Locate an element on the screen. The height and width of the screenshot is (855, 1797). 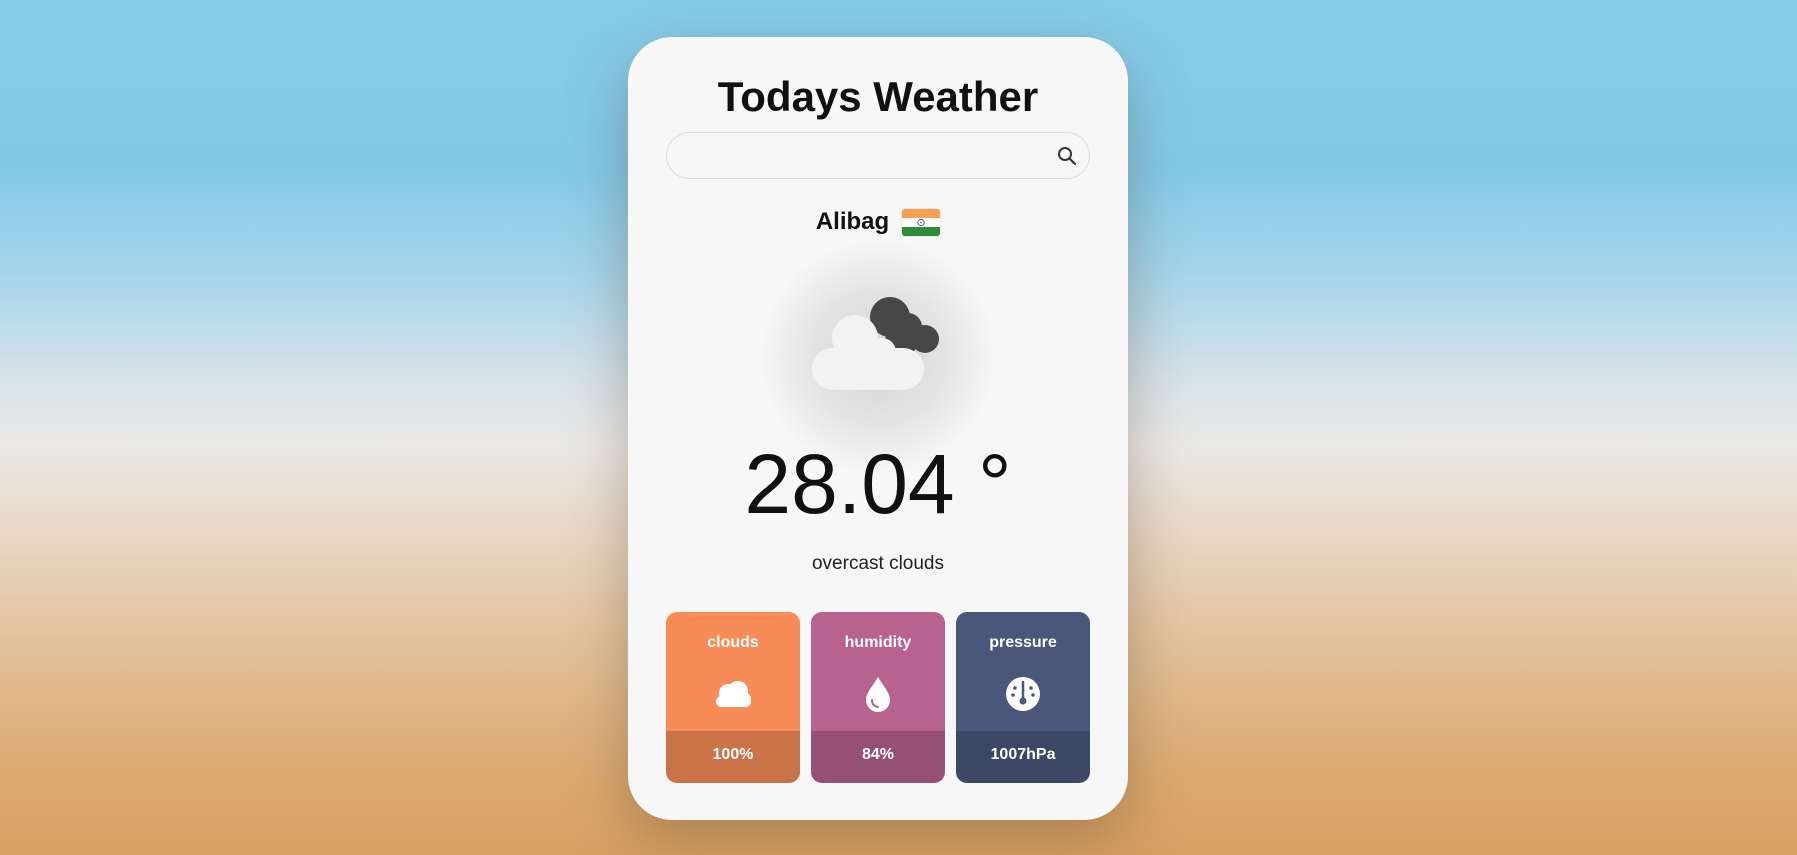
stat-footer: 1007hPa is located at coordinates (1023, 757).